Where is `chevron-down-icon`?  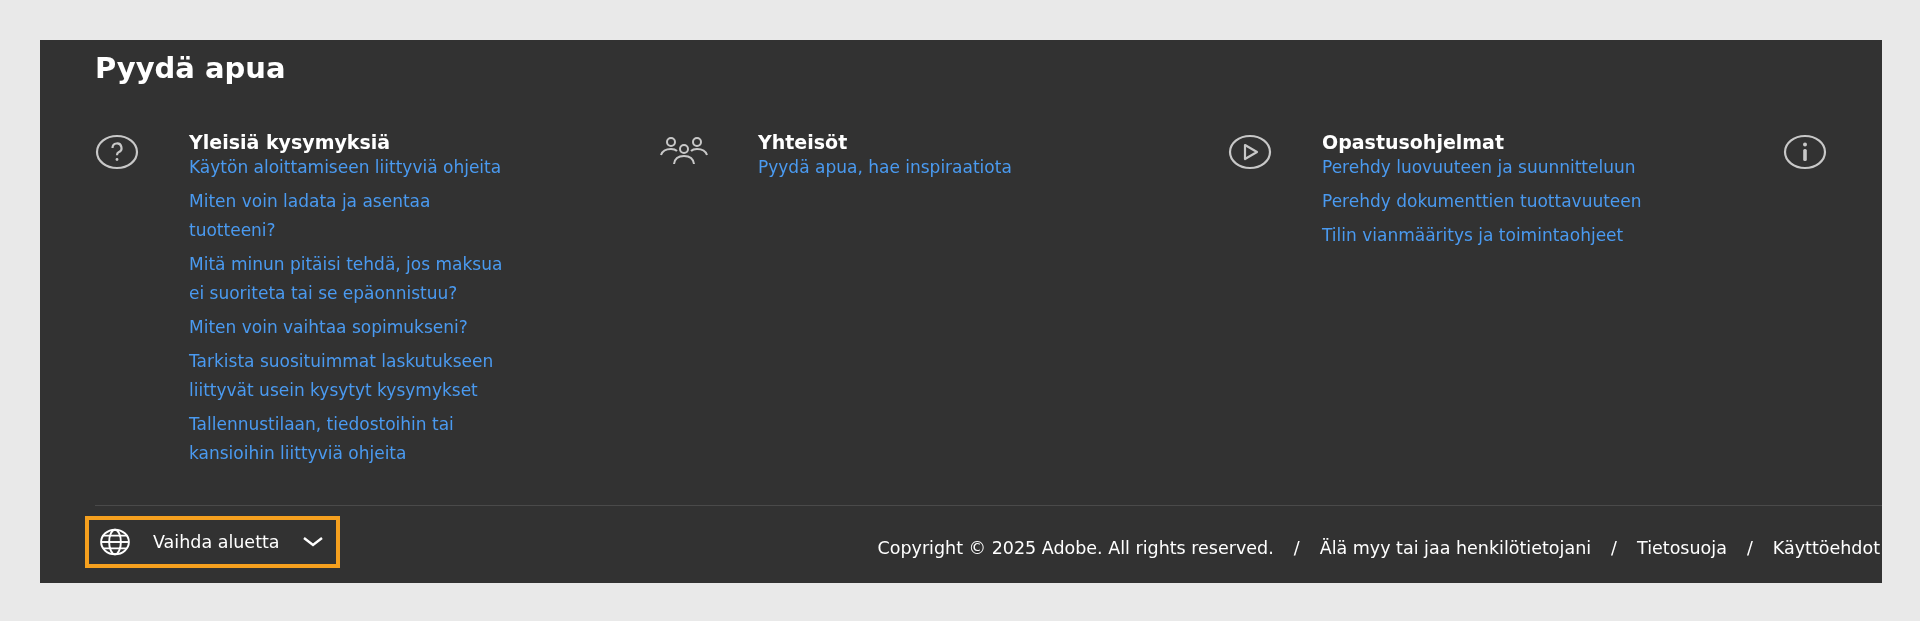 chevron-down-icon is located at coordinates (312, 542).